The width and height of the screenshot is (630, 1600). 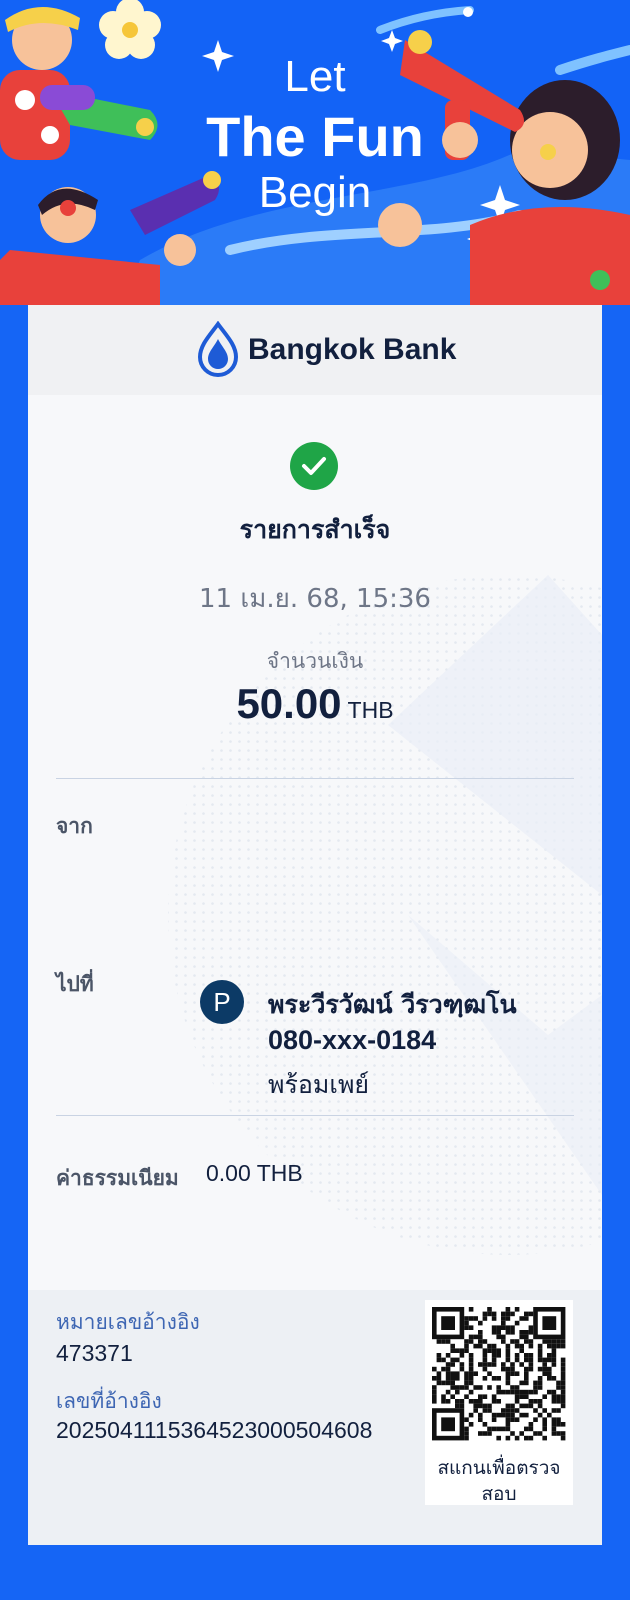 What do you see at coordinates (315, 136) in the screenshot?
I see `banner-title-line2: The Fun` at bounding box center [315, 136].